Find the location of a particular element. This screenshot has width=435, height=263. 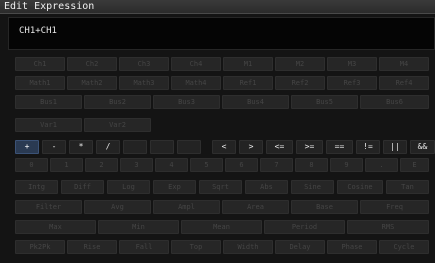

key-bus6: Bus6 is located at coordinates (394, 102).